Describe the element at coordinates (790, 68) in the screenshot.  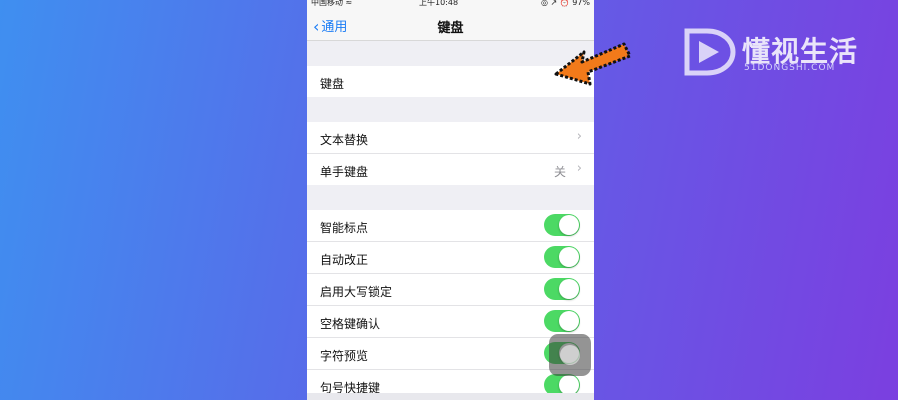
I see `watermark-domain: 51DONGSHI.COM` at that location.